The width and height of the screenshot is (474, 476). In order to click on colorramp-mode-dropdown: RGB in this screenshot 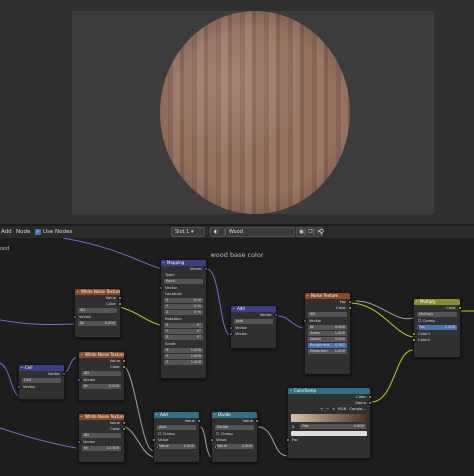, I will do `click(342, 409)`.